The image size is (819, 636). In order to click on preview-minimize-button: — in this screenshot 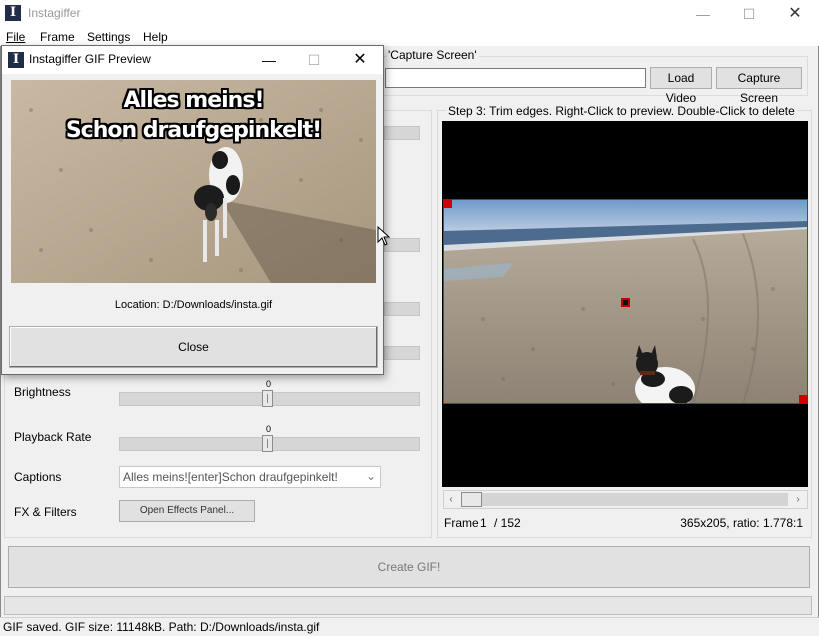, I will do `click(269, 60)`.